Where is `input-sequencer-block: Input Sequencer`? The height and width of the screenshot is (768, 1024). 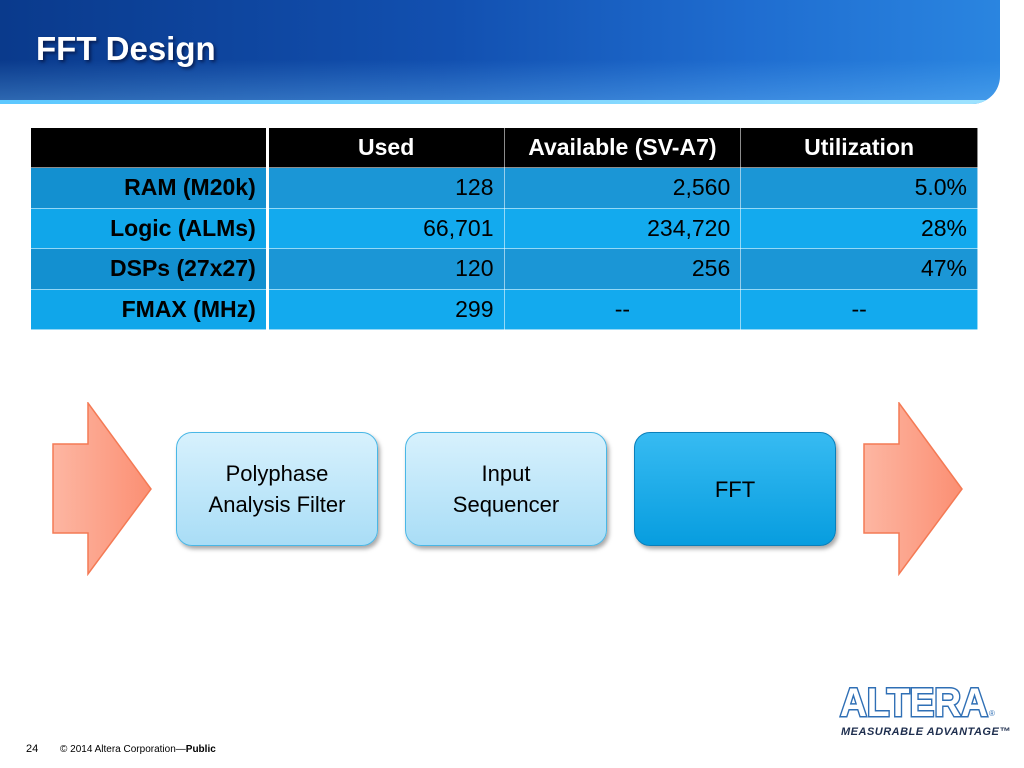
input-sequencer-block: Input Sequencer is located at coordinates (506, 489).